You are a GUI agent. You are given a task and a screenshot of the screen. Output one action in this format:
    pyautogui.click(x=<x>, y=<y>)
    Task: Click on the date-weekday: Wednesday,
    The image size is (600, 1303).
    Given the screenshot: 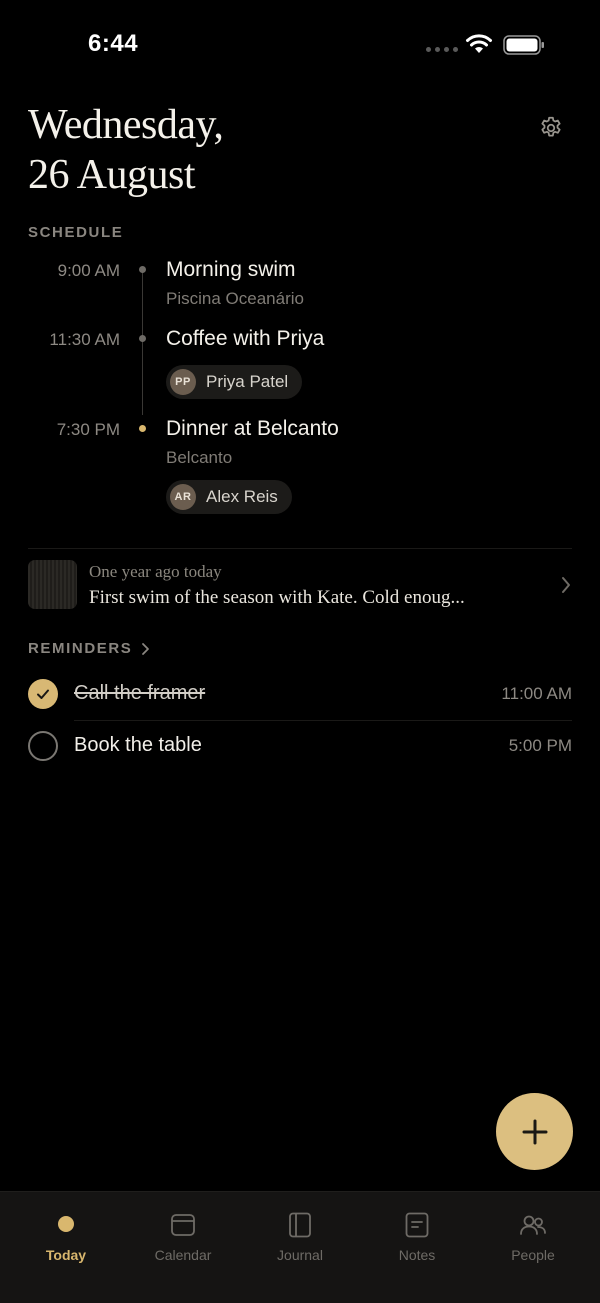 What is the action you would take?
    pyautogui.click(x=126, y=125)
    